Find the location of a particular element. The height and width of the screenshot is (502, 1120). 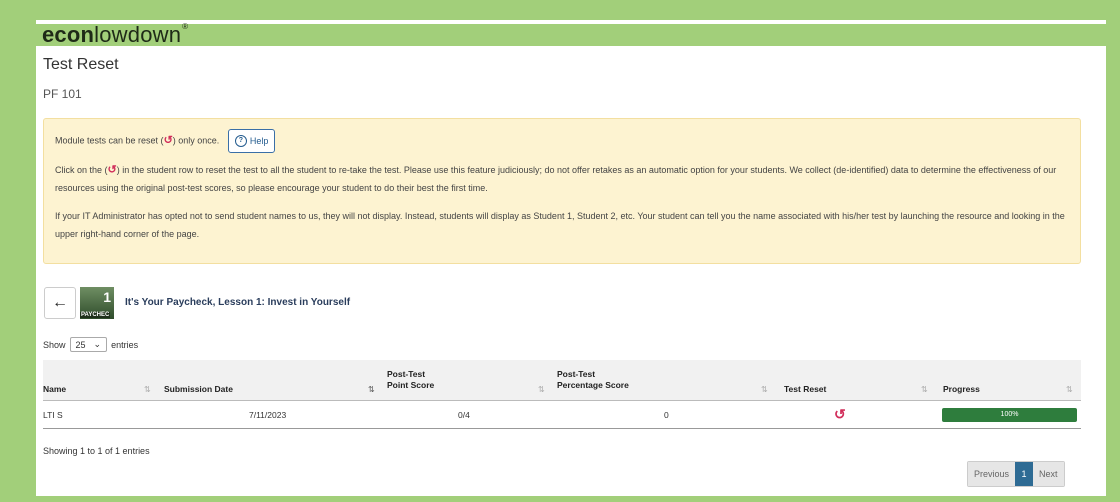

econlowdown-logo: econlowdown® is located at coordinates (115, 35).